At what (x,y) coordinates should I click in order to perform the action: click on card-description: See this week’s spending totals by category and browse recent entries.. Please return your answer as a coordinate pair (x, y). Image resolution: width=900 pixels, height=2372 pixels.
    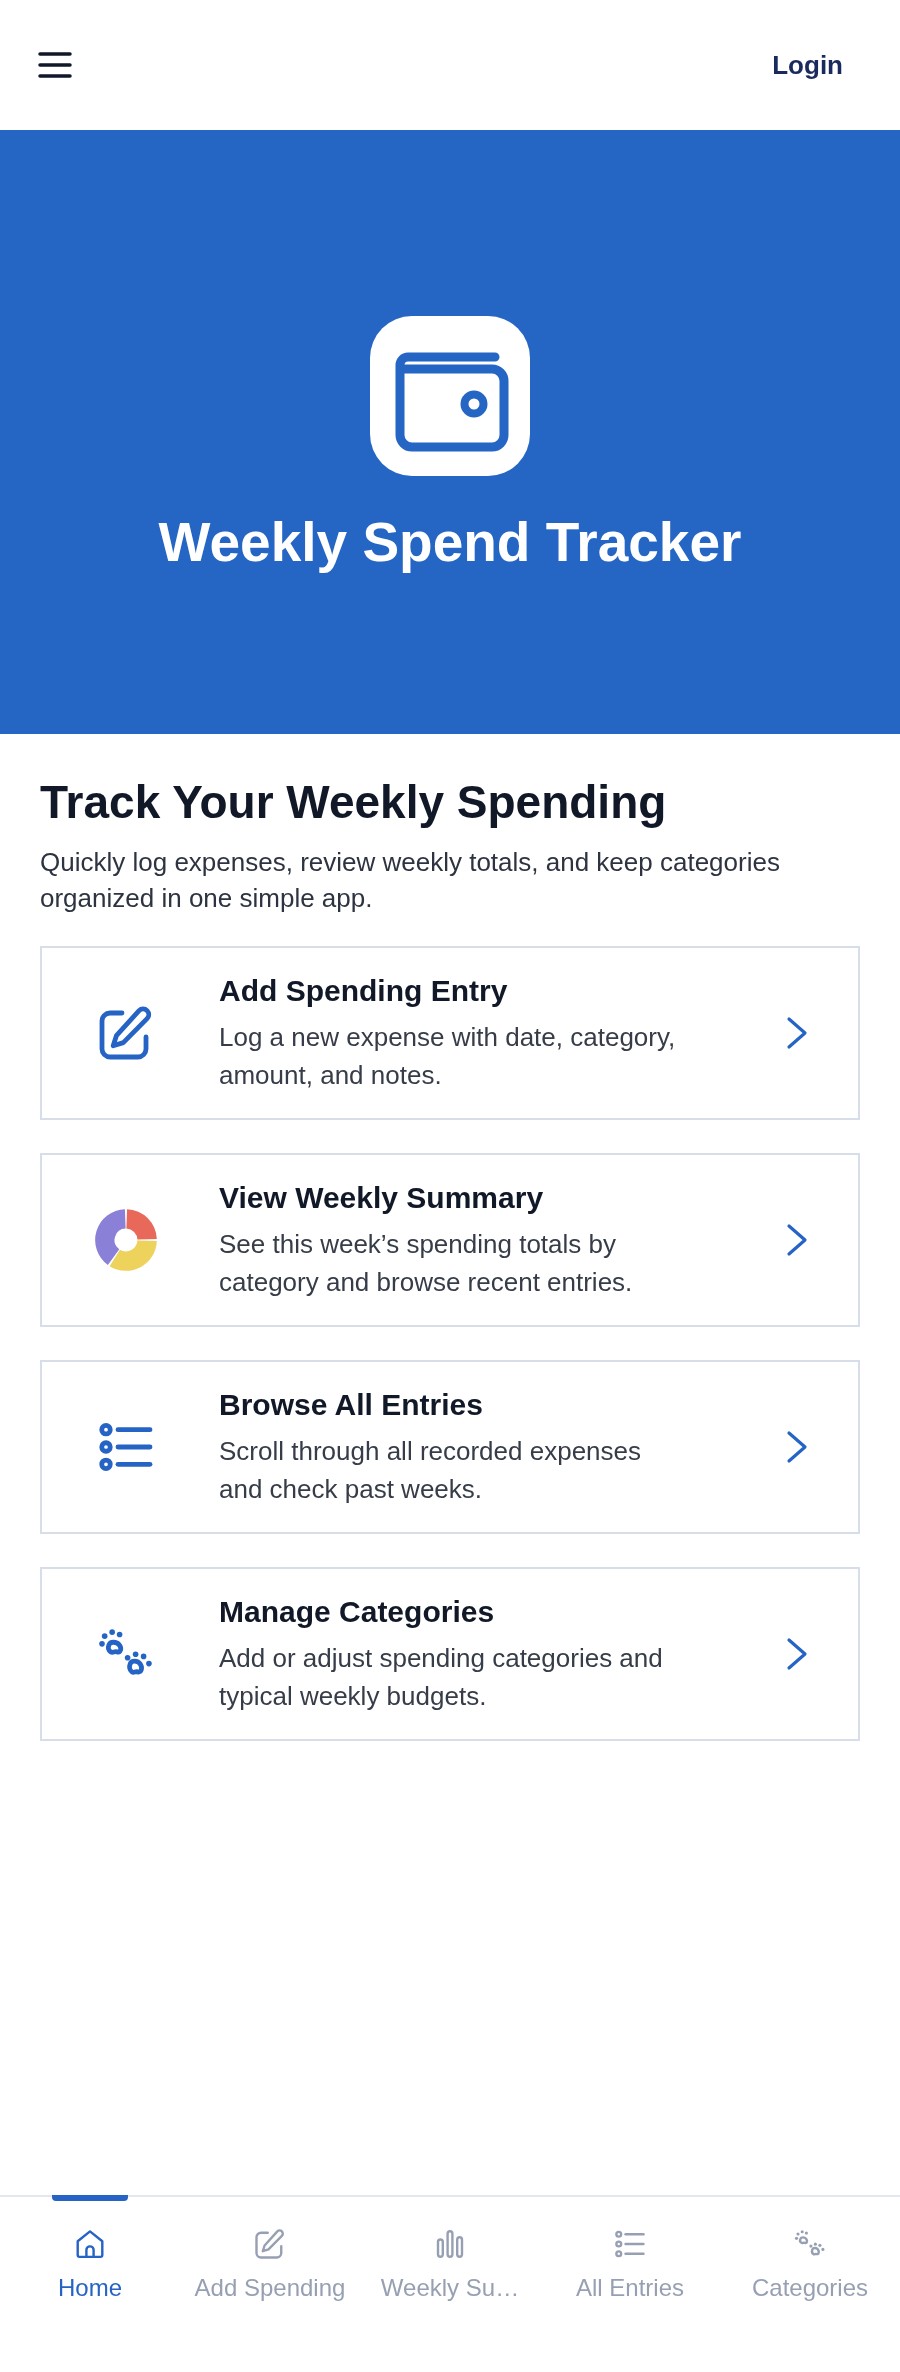
    Looking at the image, I should click on (426, 1263).